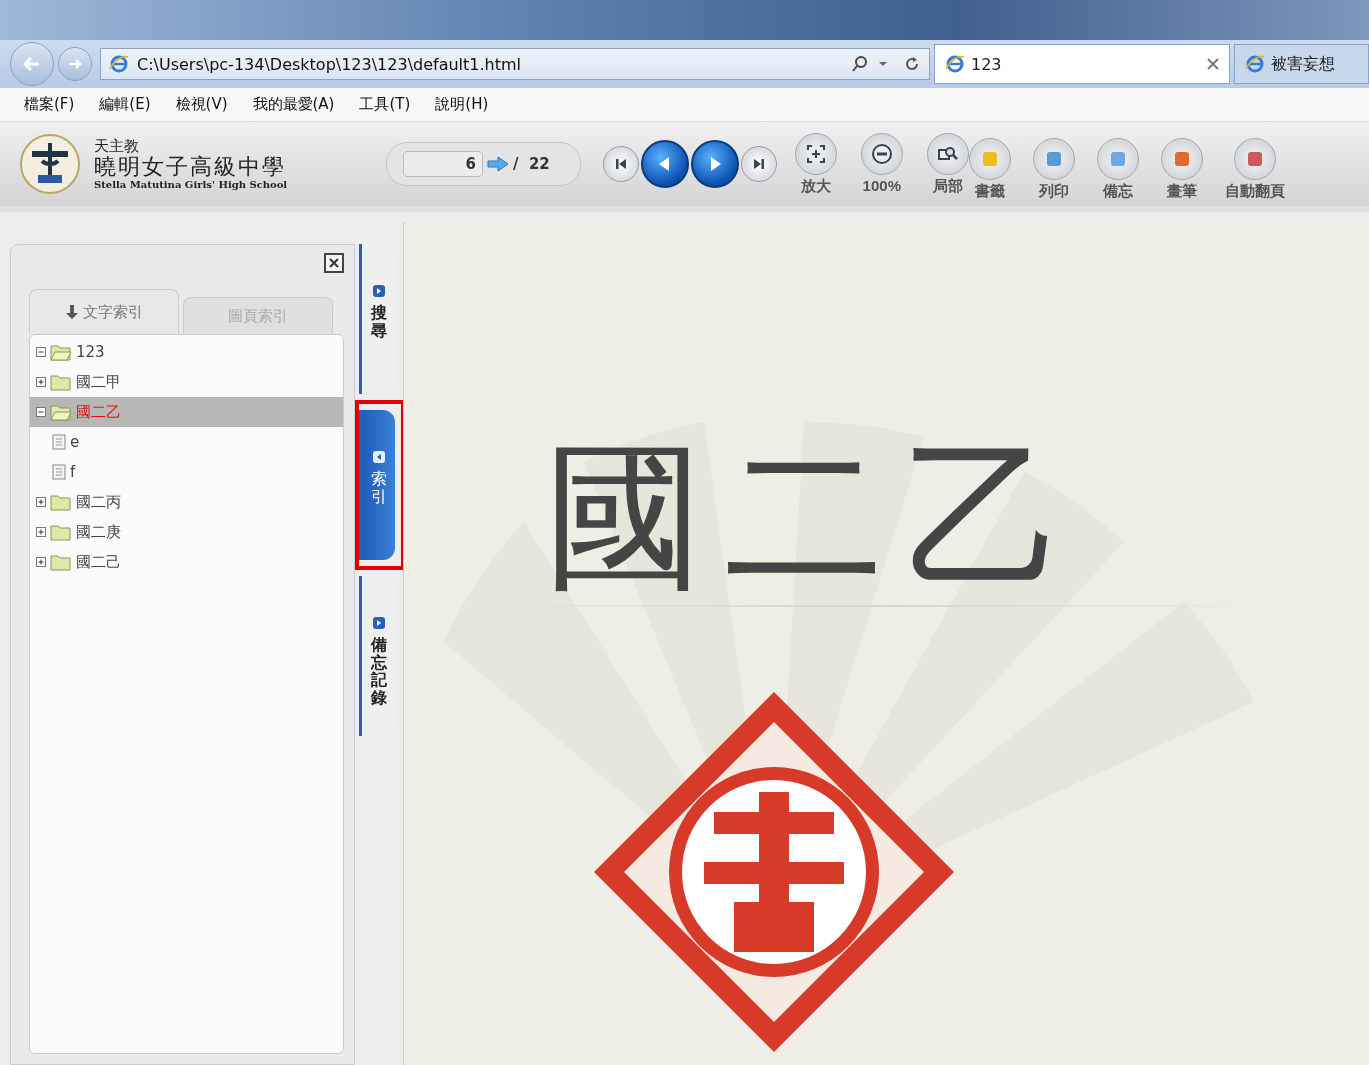  I want to click on school-name-english: Stella Matutina Girls' High School, so click(191, 184).